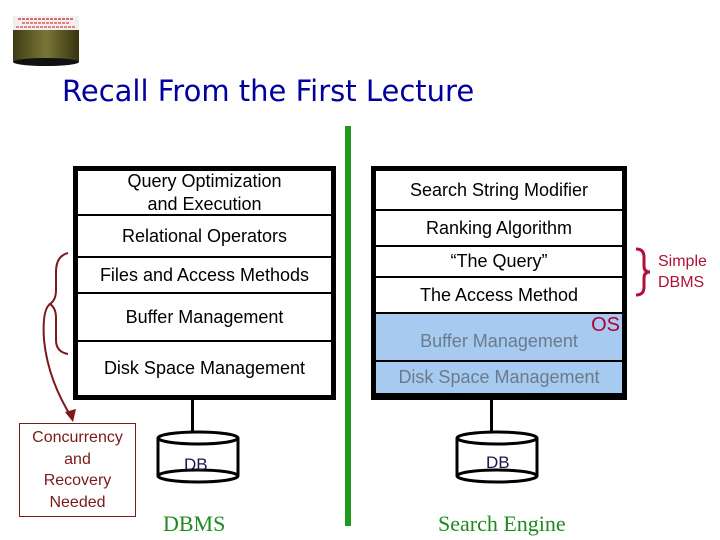 The width and height of the screenshot is (720, 540). Describe the element at coordinates (268, 91) in the screenshot. I see `slide-title: Recall From the First Lecture` at that location.